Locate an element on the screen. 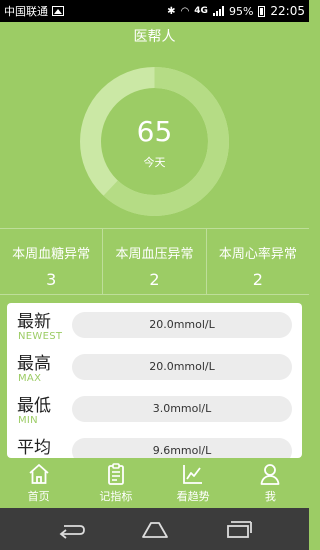 The width and height of the screenshot is (320, 550). reading-row-average: 平均 9.6mmol/L is located at coordinates (154, 444).